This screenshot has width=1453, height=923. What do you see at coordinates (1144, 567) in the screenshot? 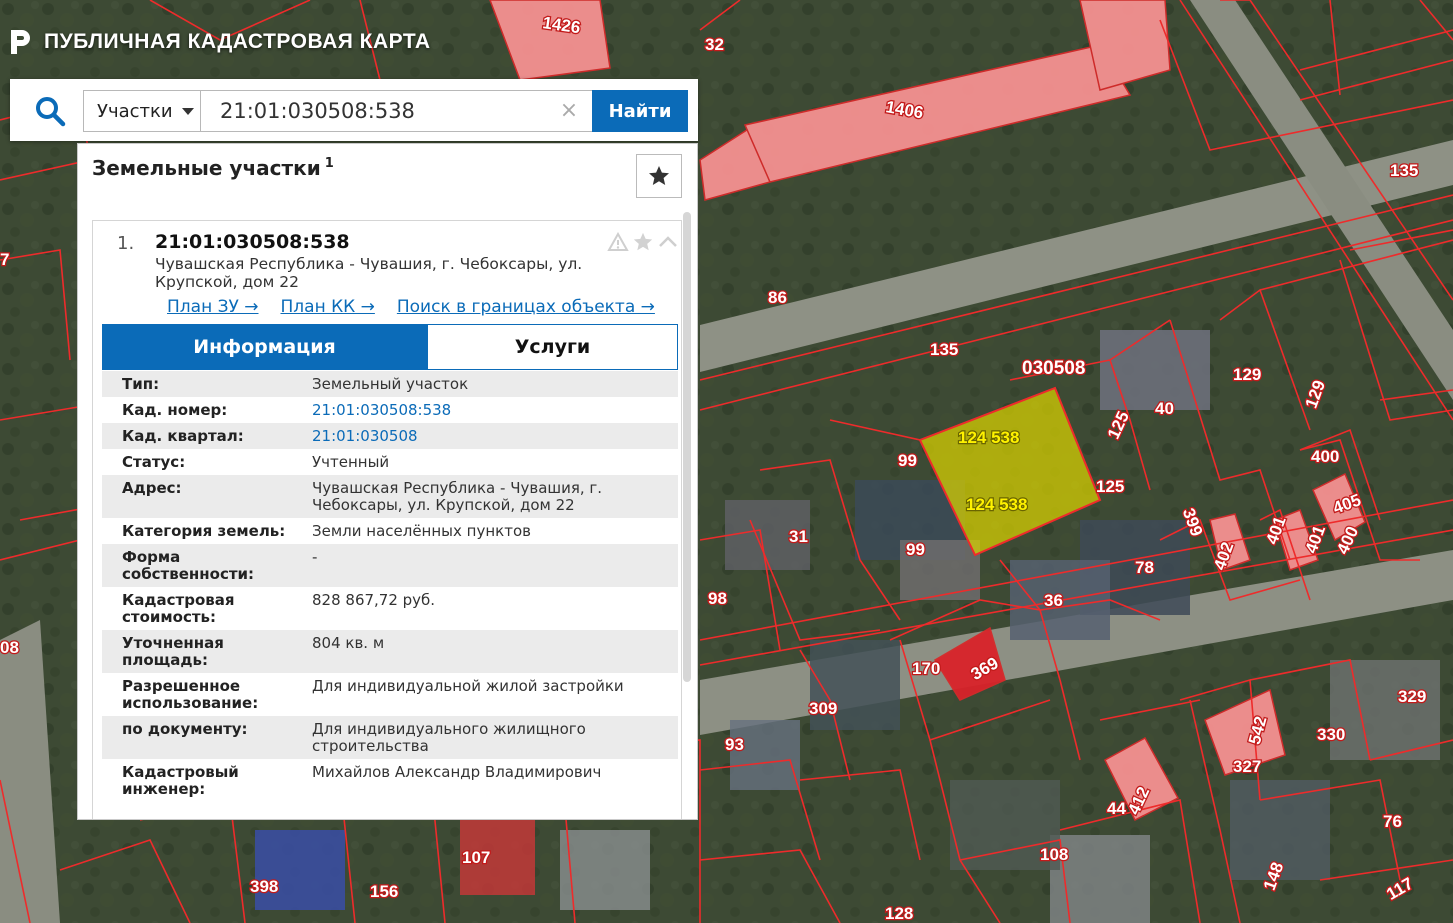
I see `map-label: 78` at bounding box center [1144, 567].